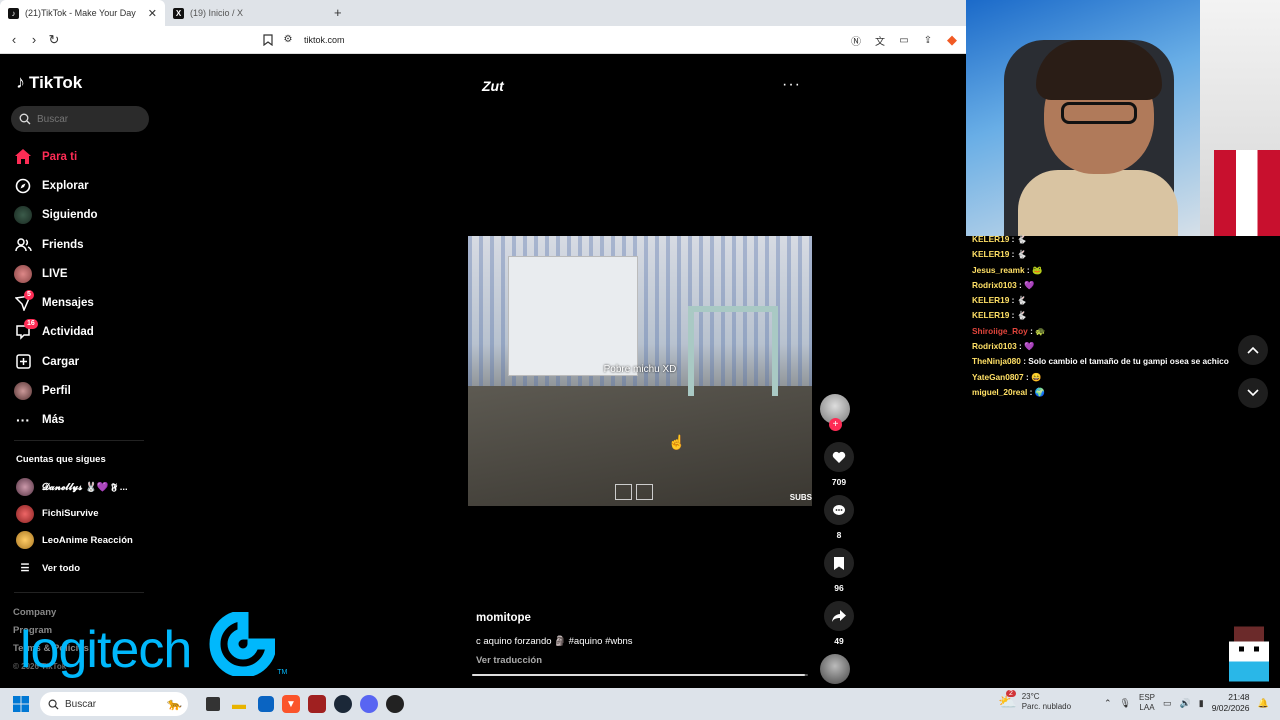  What do you see at coordinates (835, 424) in the screenshot?
I see `follow-plus-icon: +` at bounding box center [835, 424].